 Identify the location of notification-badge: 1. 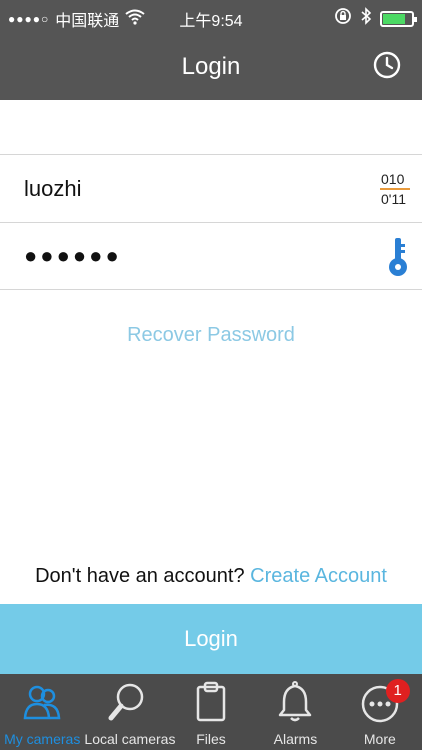
(397, 691).